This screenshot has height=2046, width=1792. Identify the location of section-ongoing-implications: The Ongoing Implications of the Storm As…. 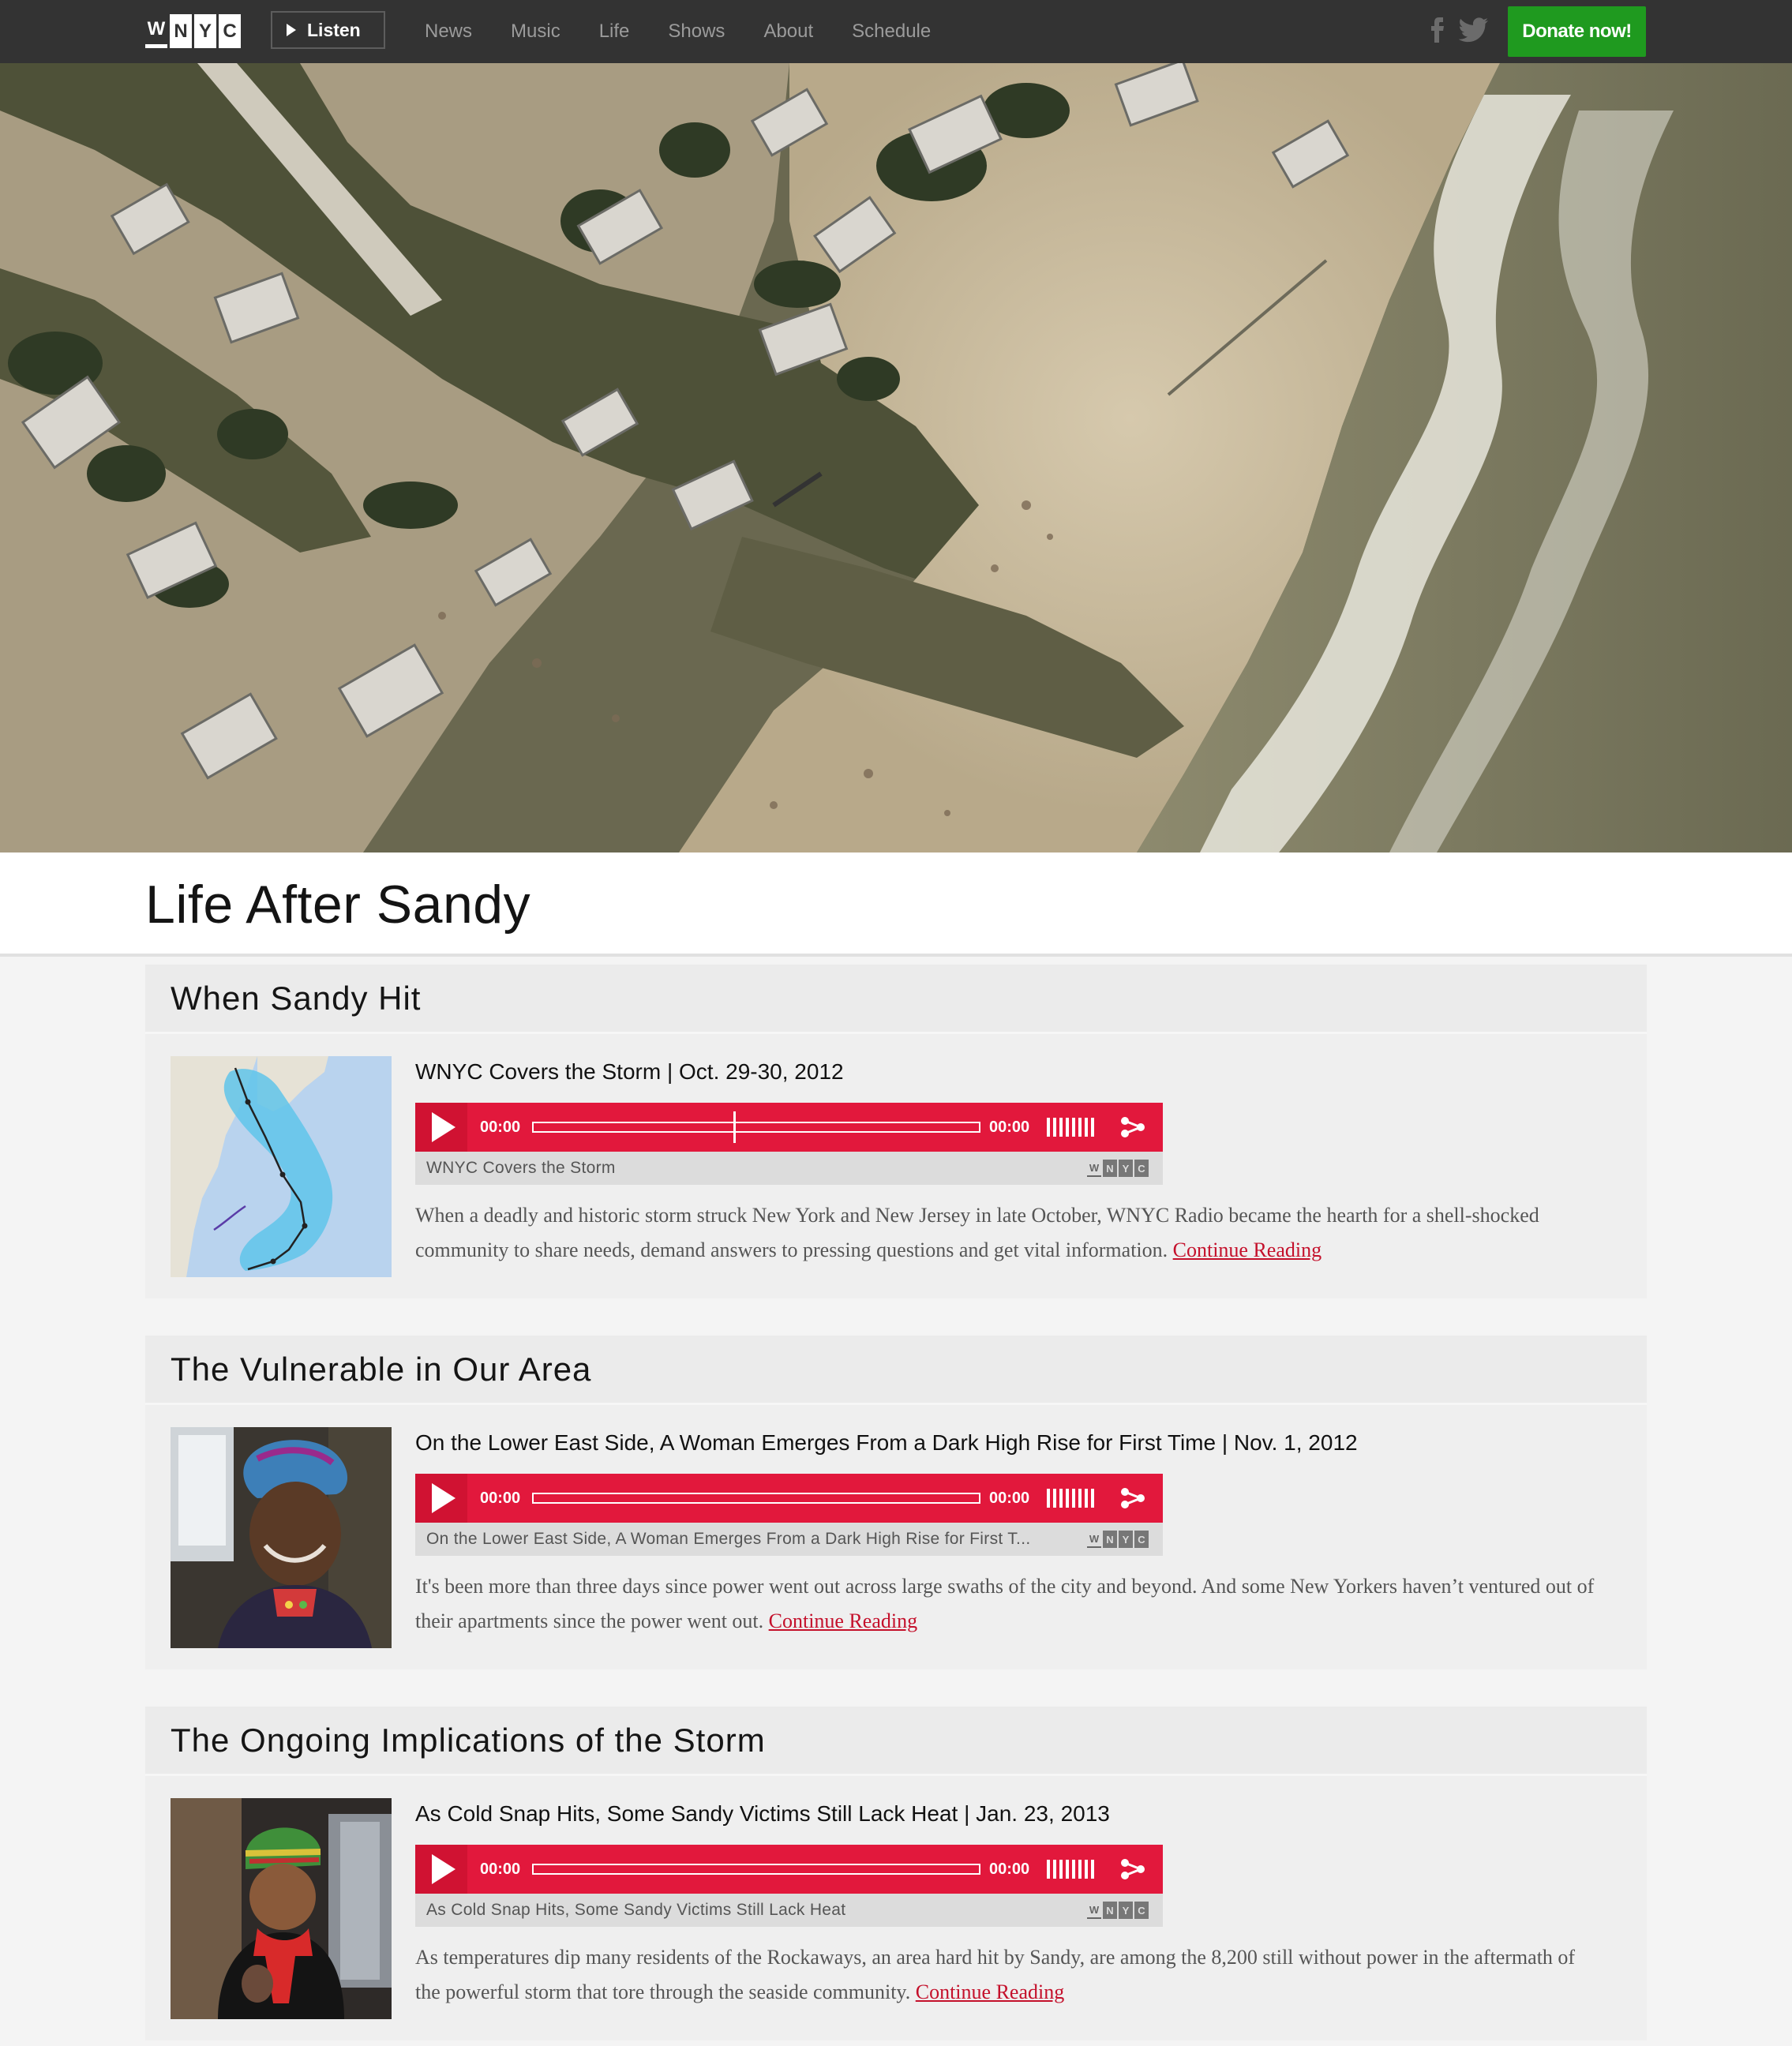
(896, 1873).